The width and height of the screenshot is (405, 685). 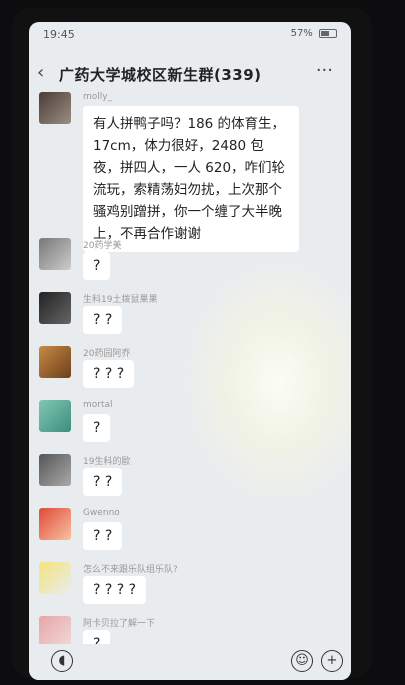 I want to click on status-time: 19:45, so click(x=59, y=34).